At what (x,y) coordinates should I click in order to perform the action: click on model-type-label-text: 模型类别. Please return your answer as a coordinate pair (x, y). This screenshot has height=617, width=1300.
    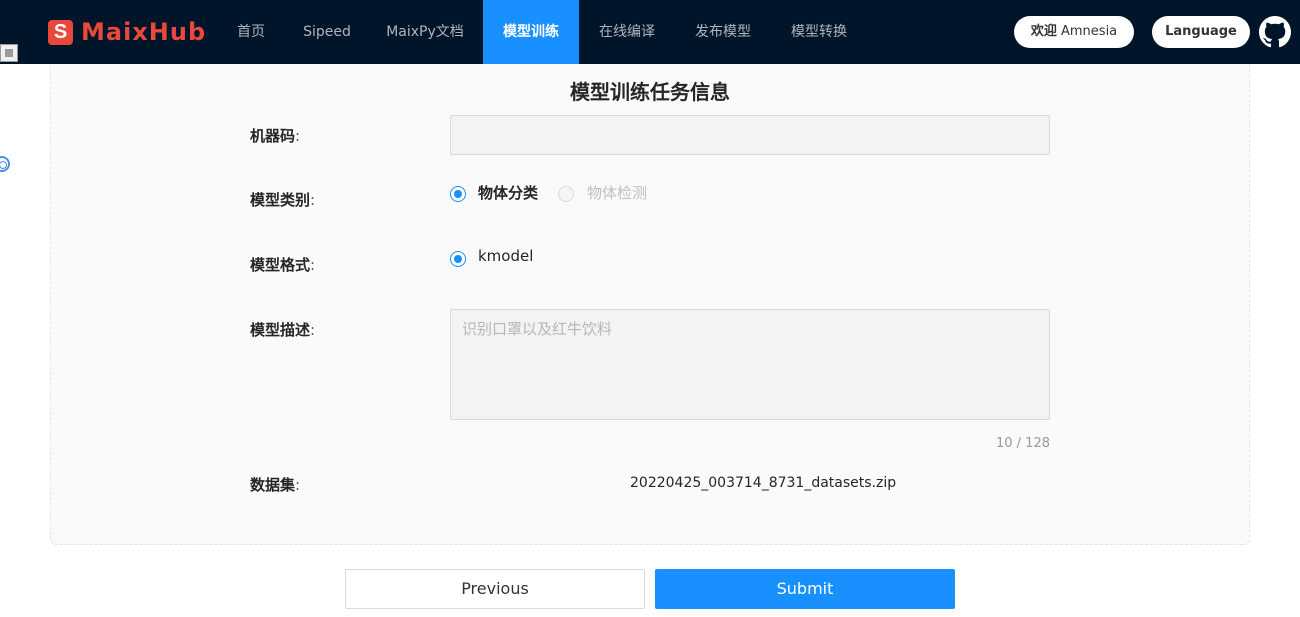
    Looking at the image, I should click on (280, 200).